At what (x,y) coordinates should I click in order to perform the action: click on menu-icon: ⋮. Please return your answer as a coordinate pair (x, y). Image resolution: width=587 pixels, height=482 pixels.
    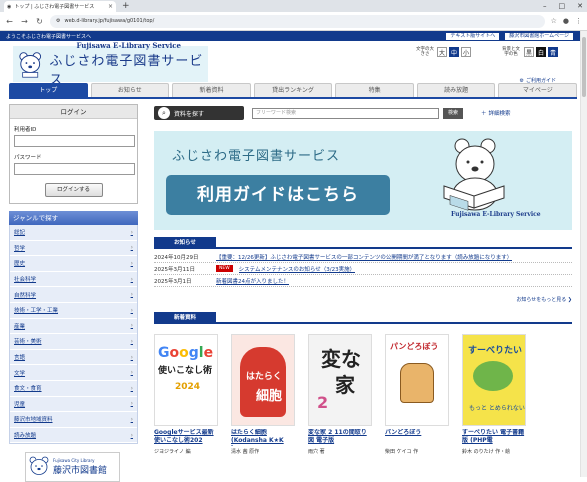
    Looking at the image, I should click on (578, 21).